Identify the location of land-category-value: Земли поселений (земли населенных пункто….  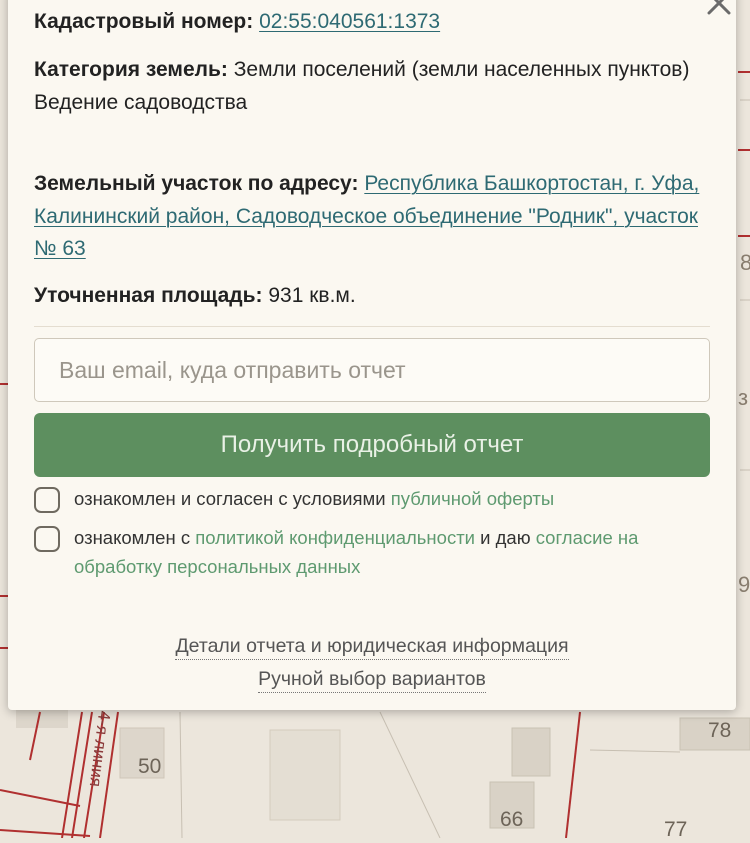
(461, 69).